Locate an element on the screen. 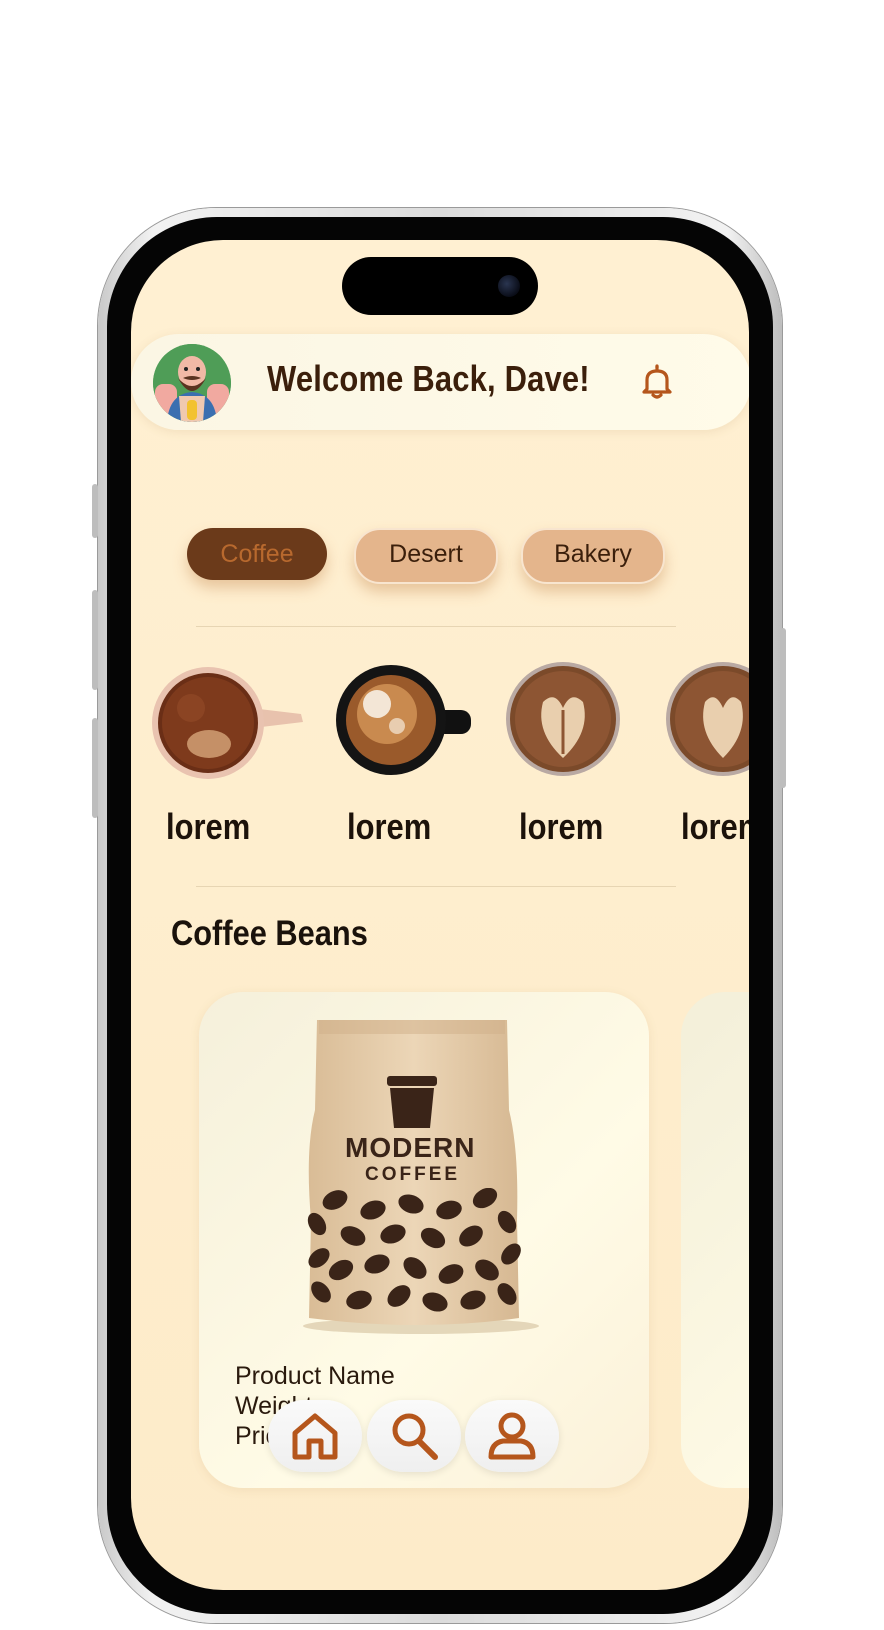 Image resolution: width=884 pixels, height=1630 pixels. profile-icon is located at coordinates (512, 1436).